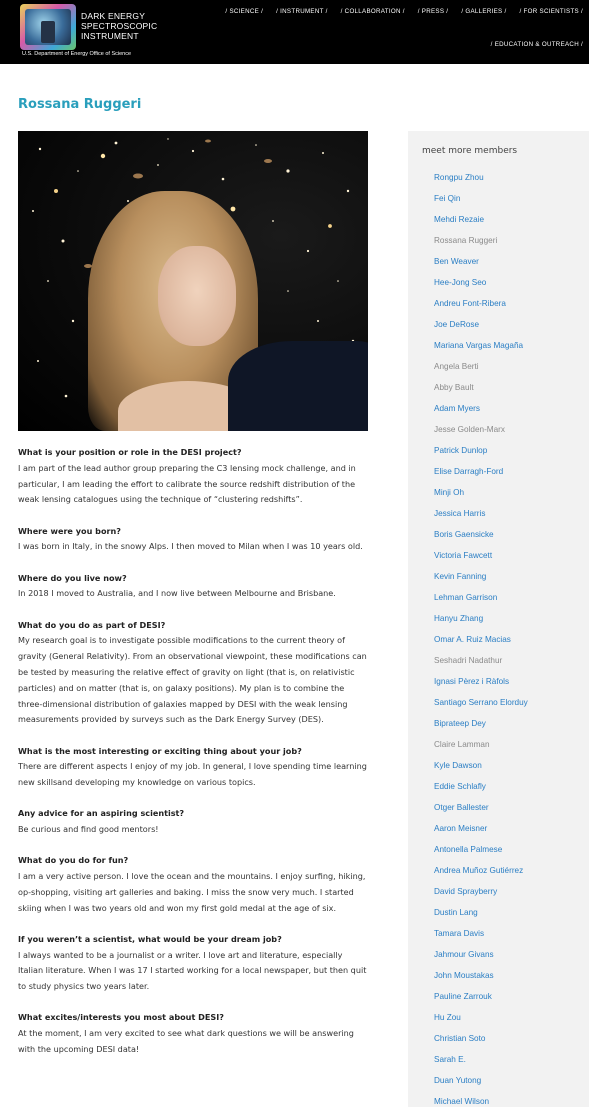  What do you see at coordinates (481, 497) in the screenshot?
I see `member-link: Minji Oh` at bounding box center [481, 497].